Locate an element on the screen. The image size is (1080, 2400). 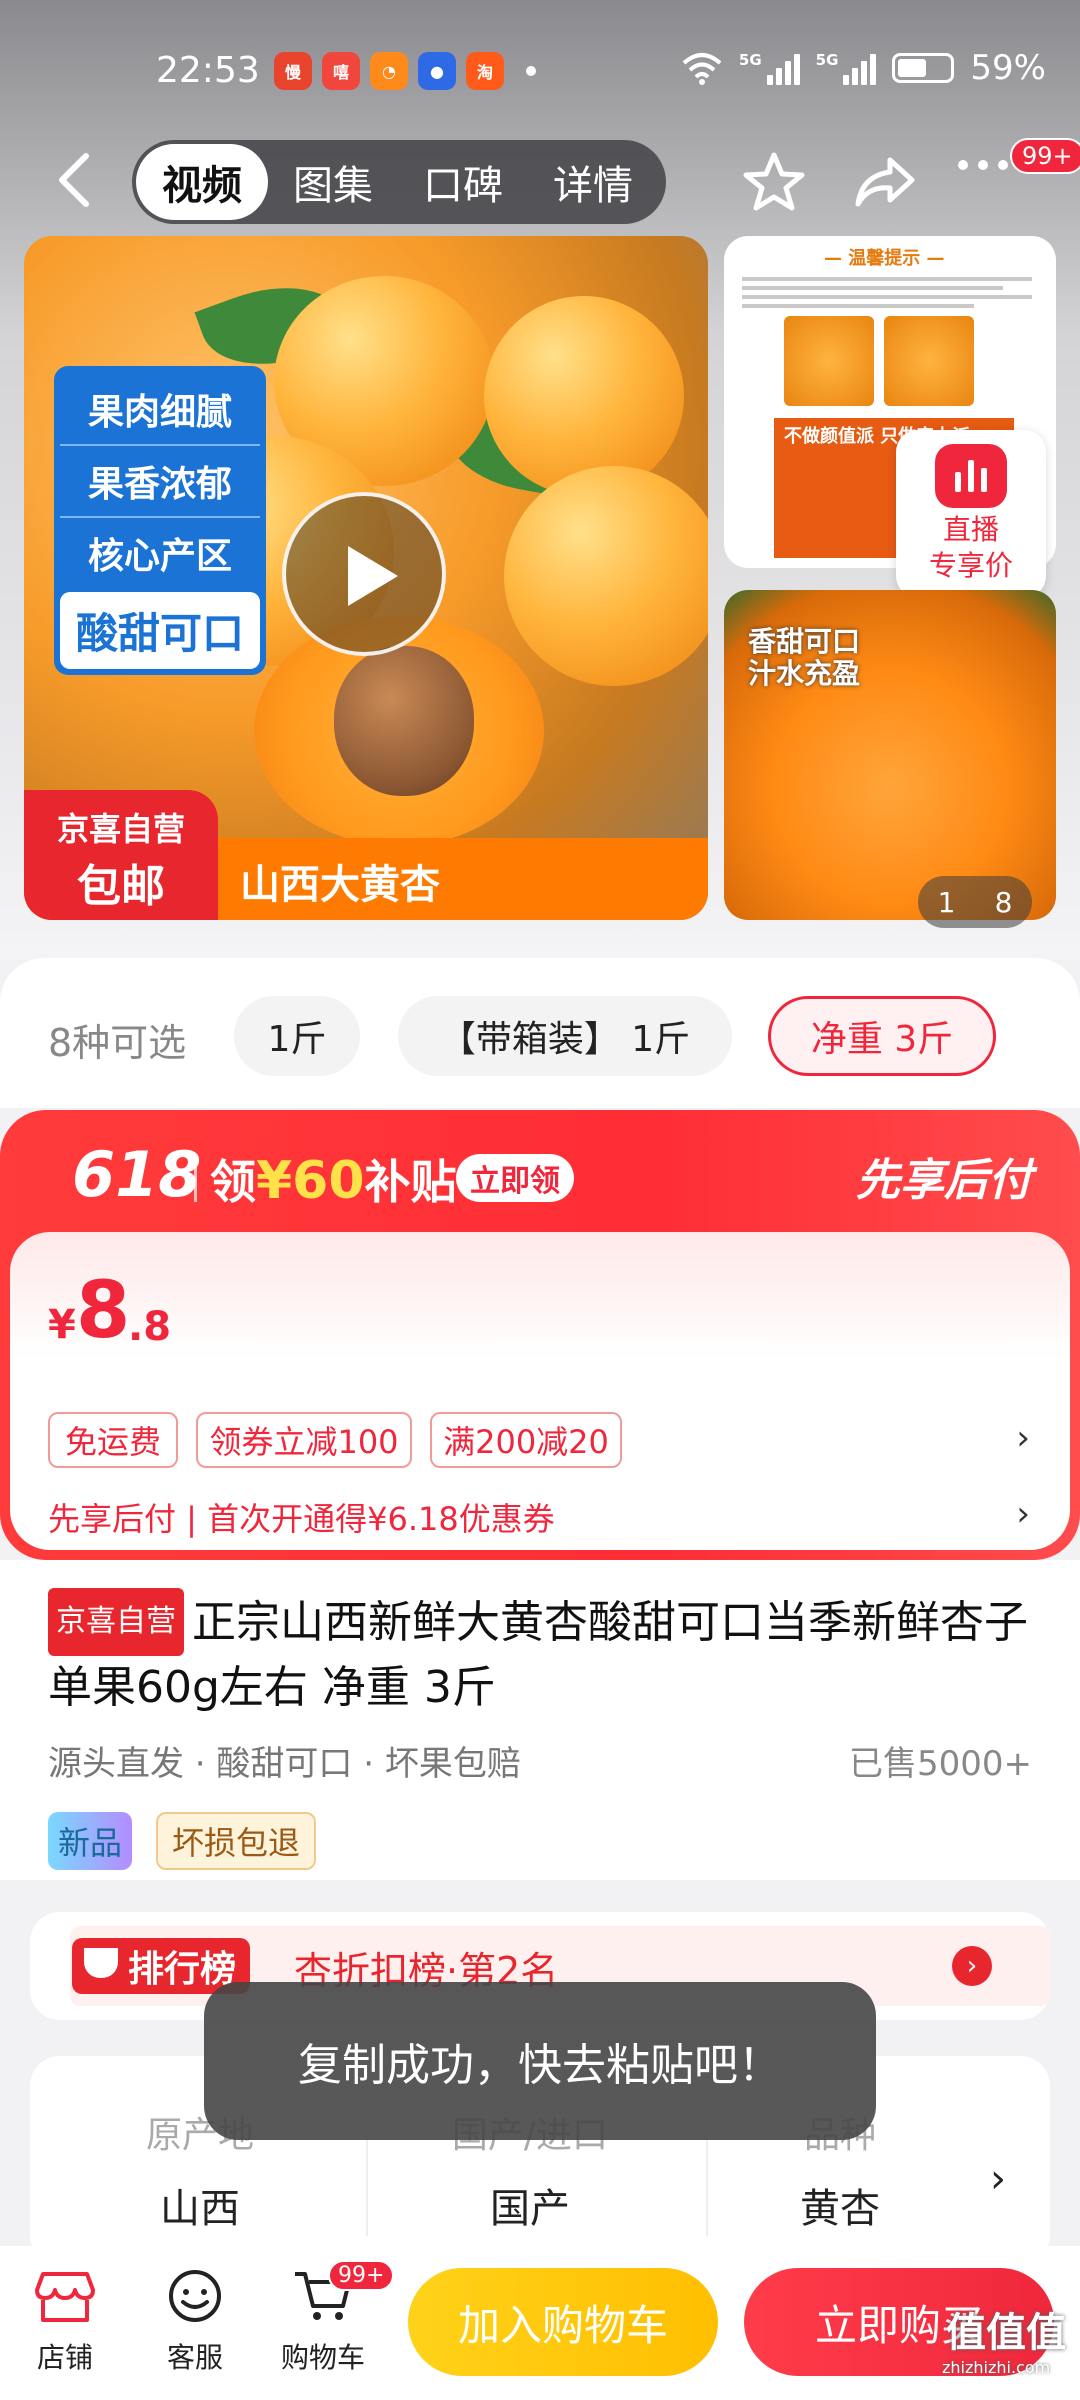
tab-video: 视频 is located at coordinates (202, 182).